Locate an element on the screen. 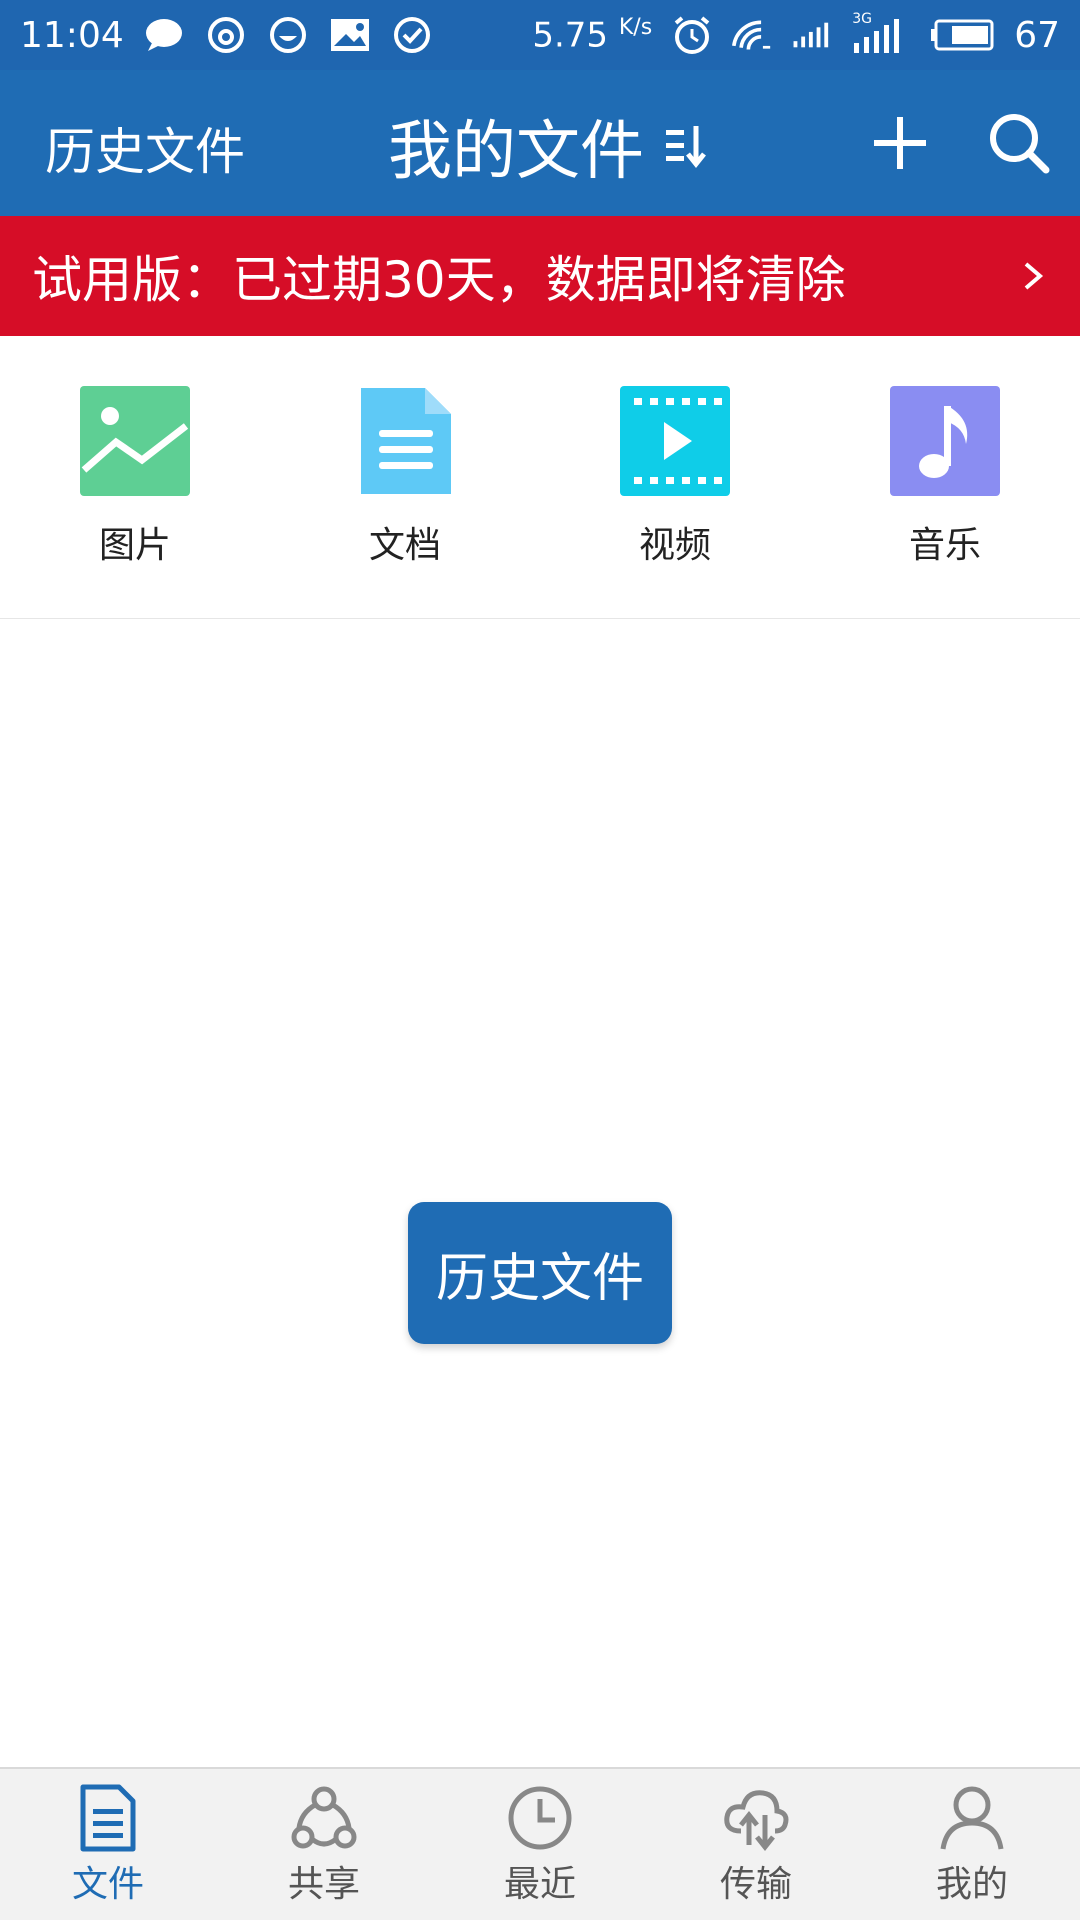 The image size is (1080, 1920). category-documents: 文档 is located at coordinates (405, 477).